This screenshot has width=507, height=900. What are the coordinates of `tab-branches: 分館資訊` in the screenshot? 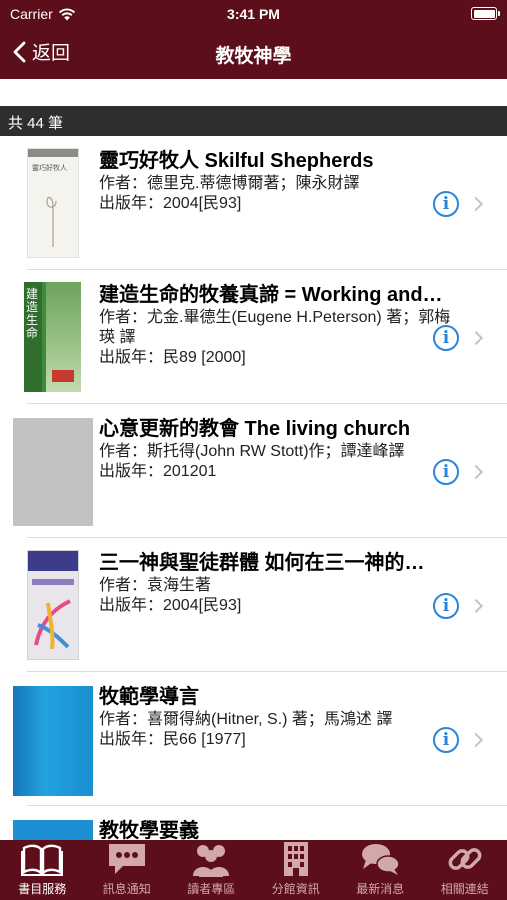 It's located at (296, 870).